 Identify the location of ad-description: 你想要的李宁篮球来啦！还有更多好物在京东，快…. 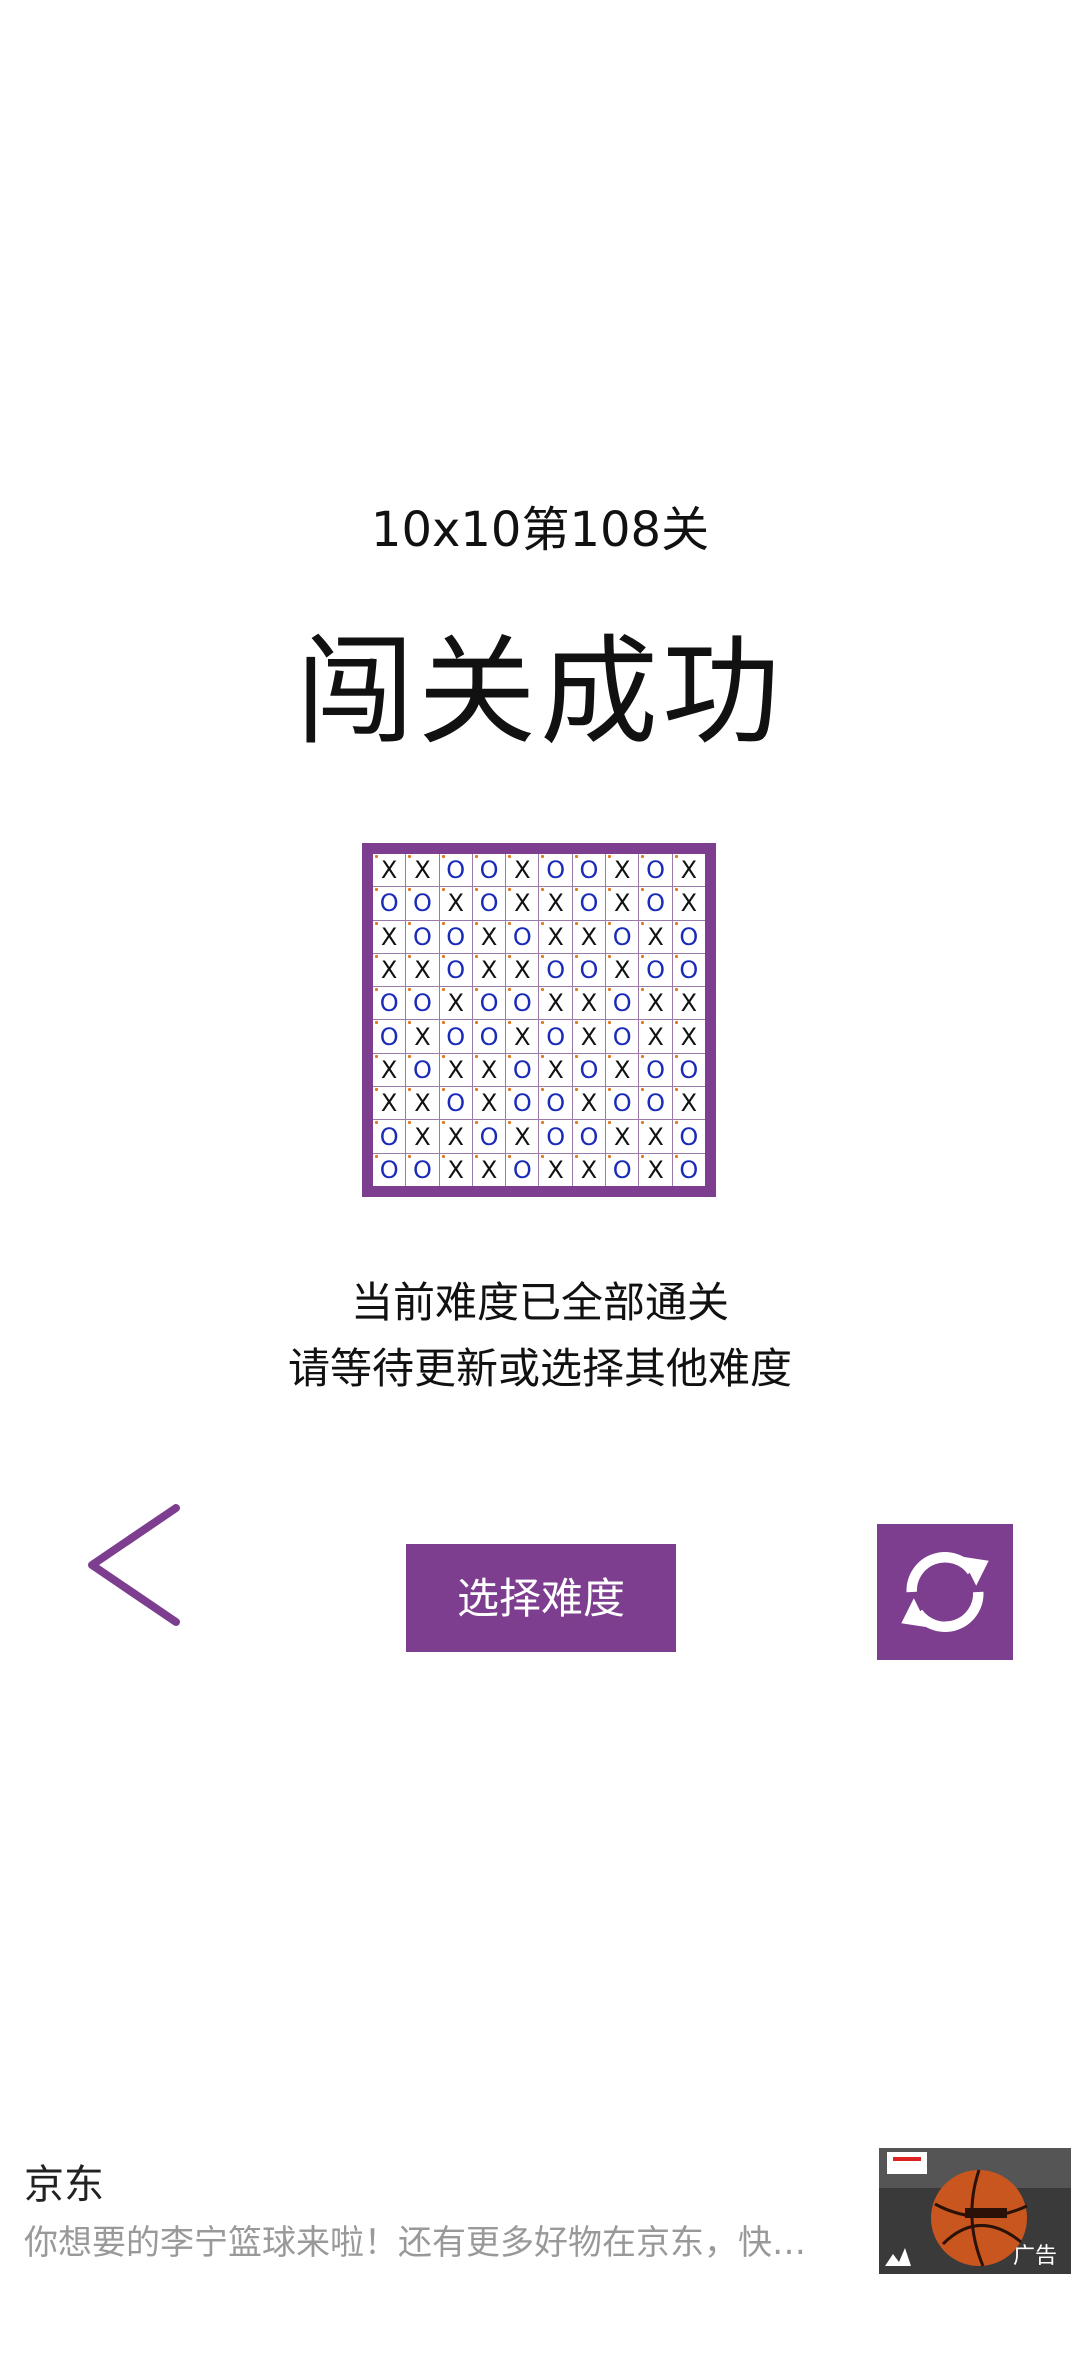
(415, 2243).